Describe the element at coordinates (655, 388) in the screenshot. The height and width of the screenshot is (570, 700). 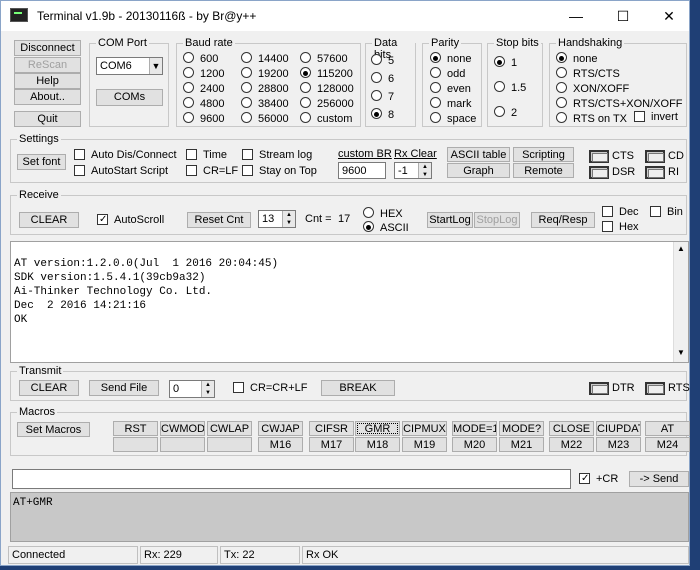
I see `rts-lamp-icon` at that location.